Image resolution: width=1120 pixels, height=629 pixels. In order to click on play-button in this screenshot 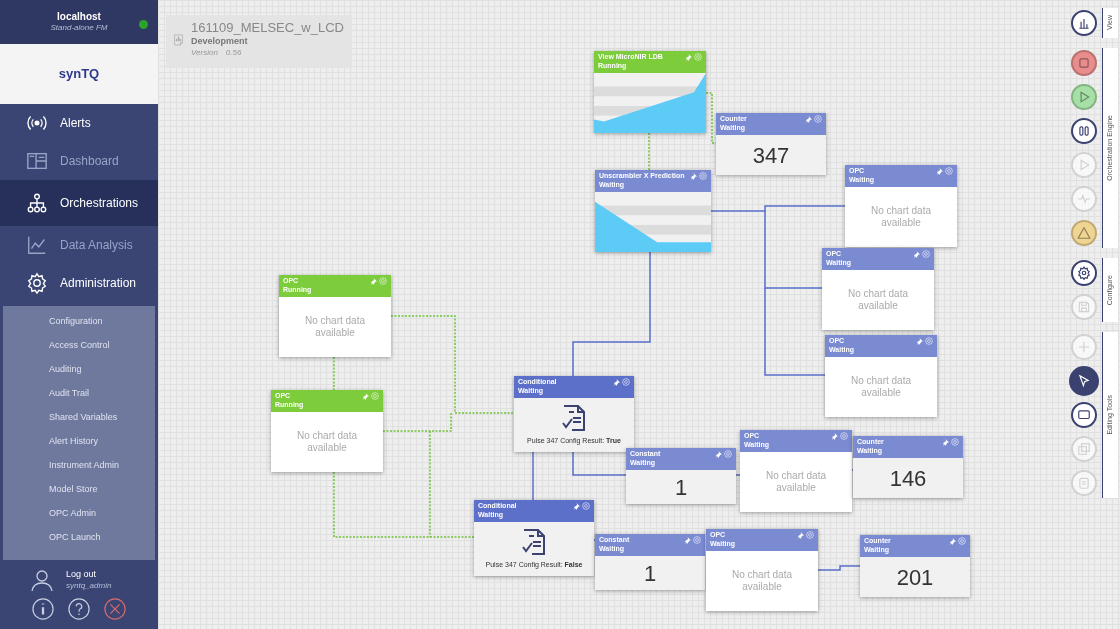, I will do `click(1084, 97)`.